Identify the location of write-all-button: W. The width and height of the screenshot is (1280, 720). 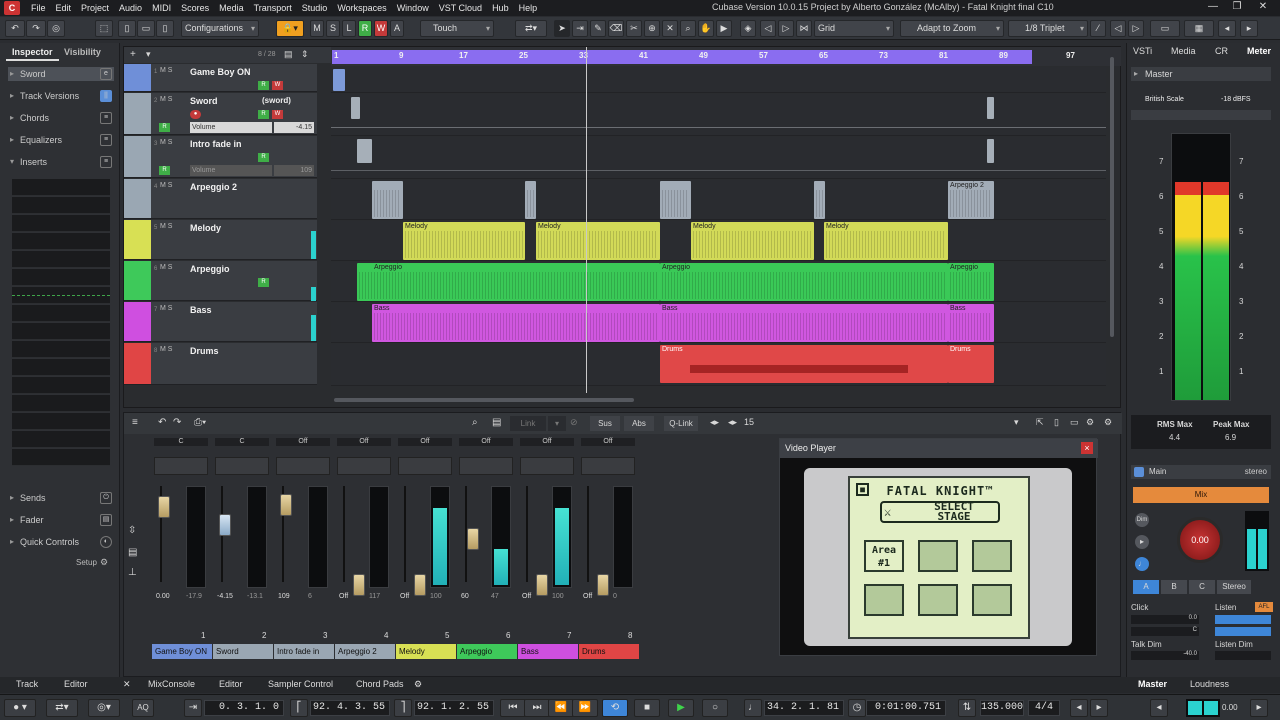
(381, 28).